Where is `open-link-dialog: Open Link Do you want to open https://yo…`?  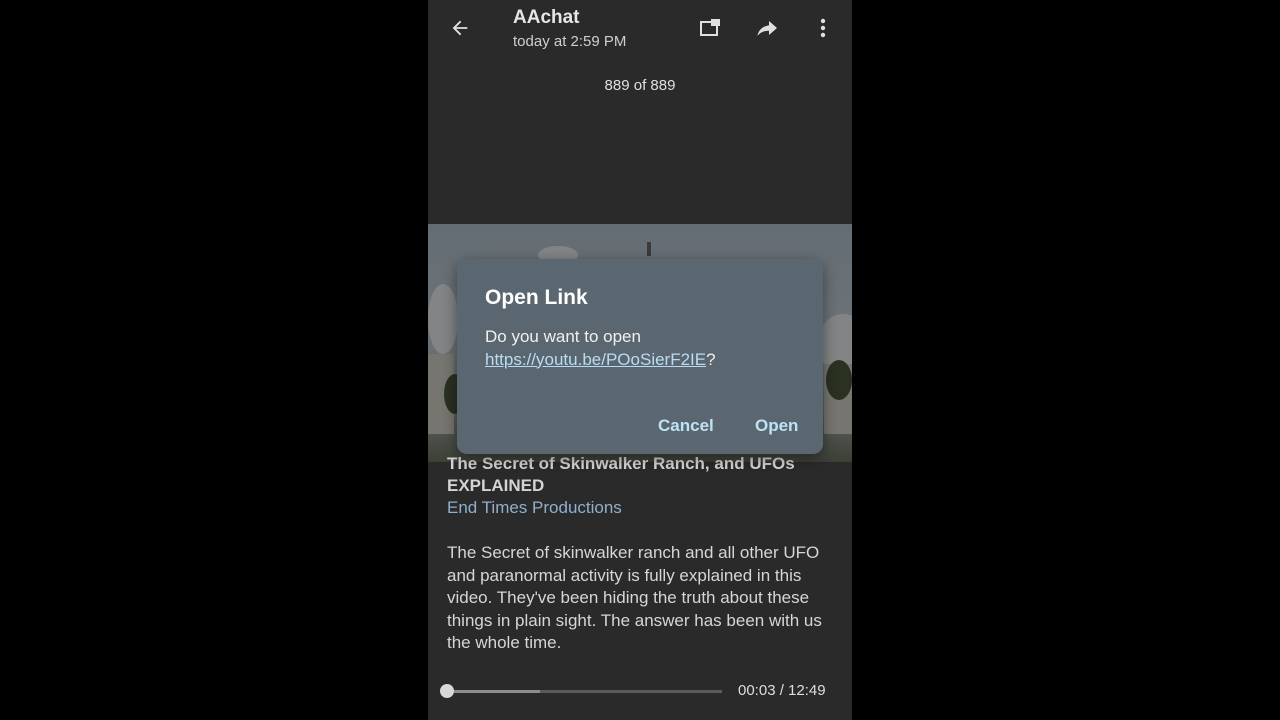
open-link-dialog: Open Link Do you want to open https://yo… is located at coordinates (640, 356).